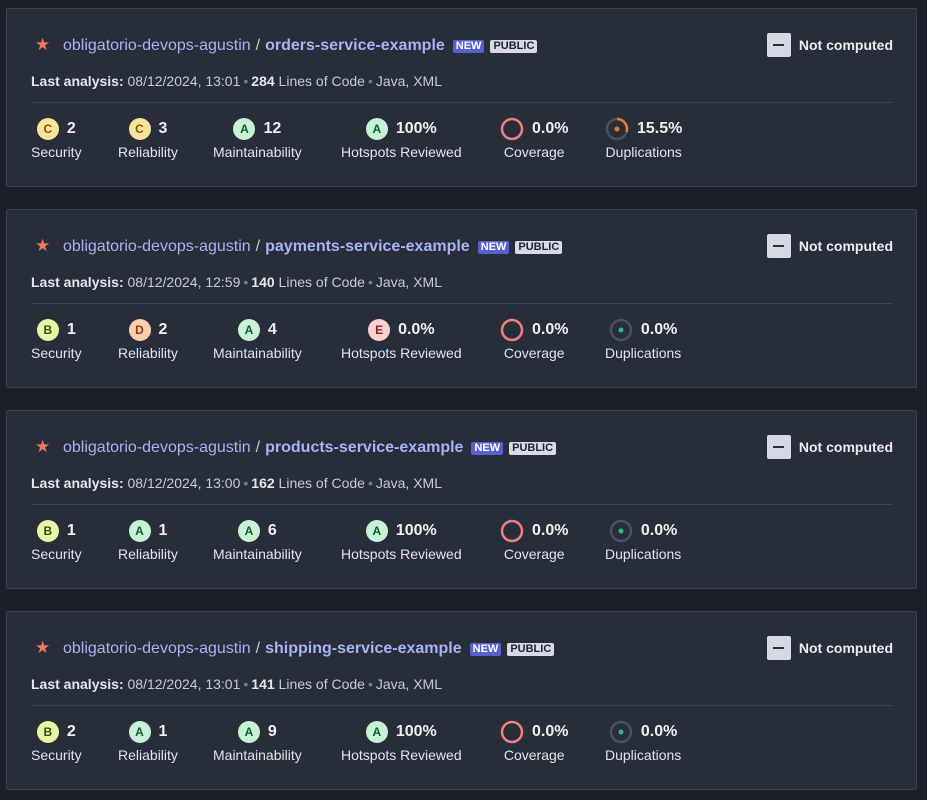 This screenshot has height=800, width=927. I want to click on maintainability-metric: A9 Maintainability, so click(257, 741).